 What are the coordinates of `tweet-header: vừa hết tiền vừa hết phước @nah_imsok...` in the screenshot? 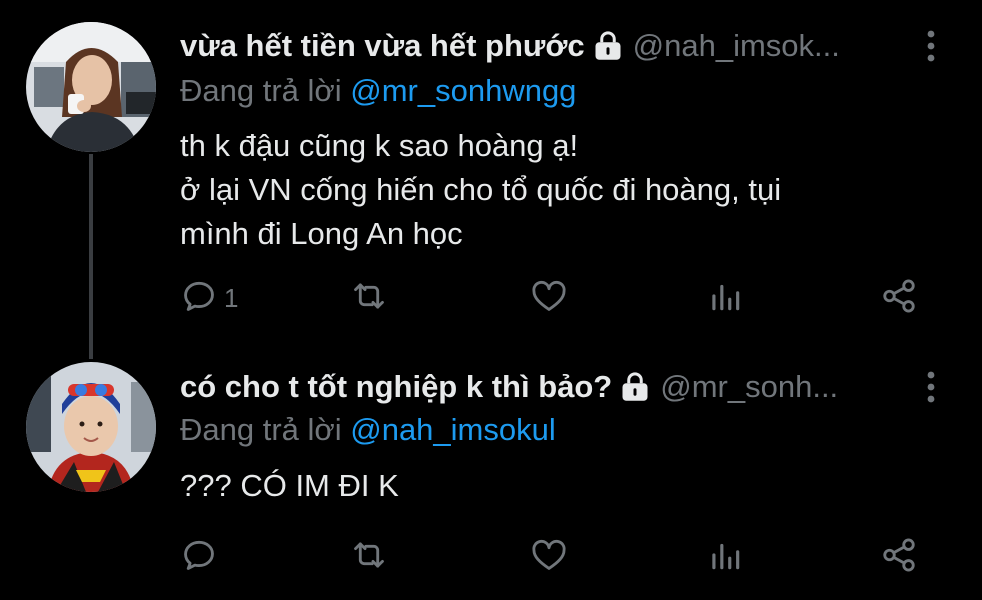 It's located at (546, 46).